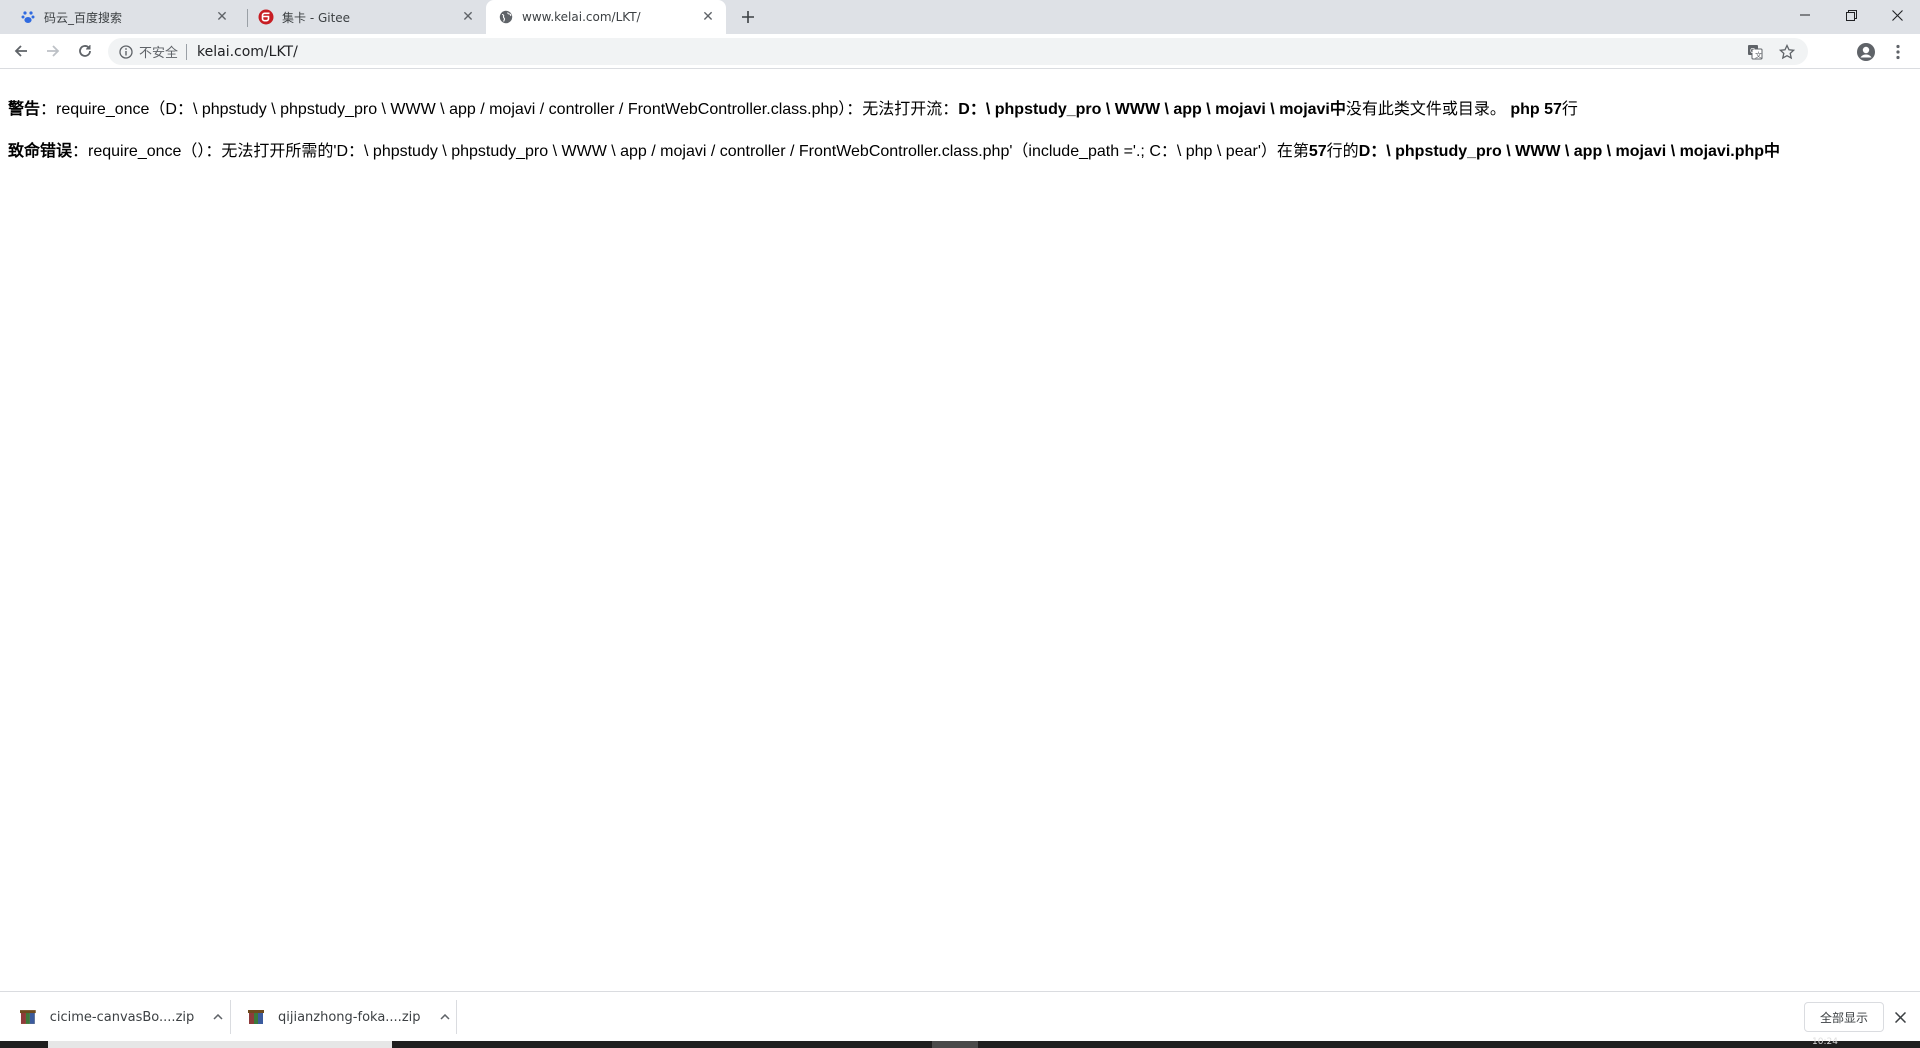  Describe the element at coordinates (1787, 52) in the screenshot. I see `bookmark-star-icon` at that location.